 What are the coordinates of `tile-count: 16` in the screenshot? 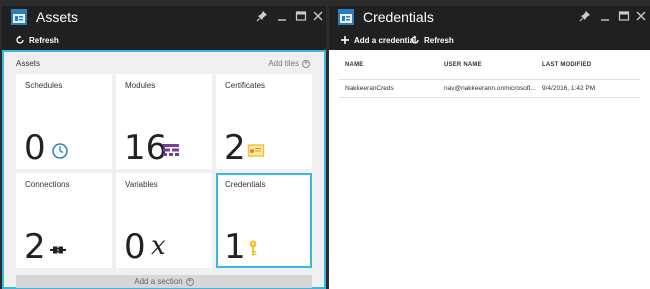 It's located at (146, 148).